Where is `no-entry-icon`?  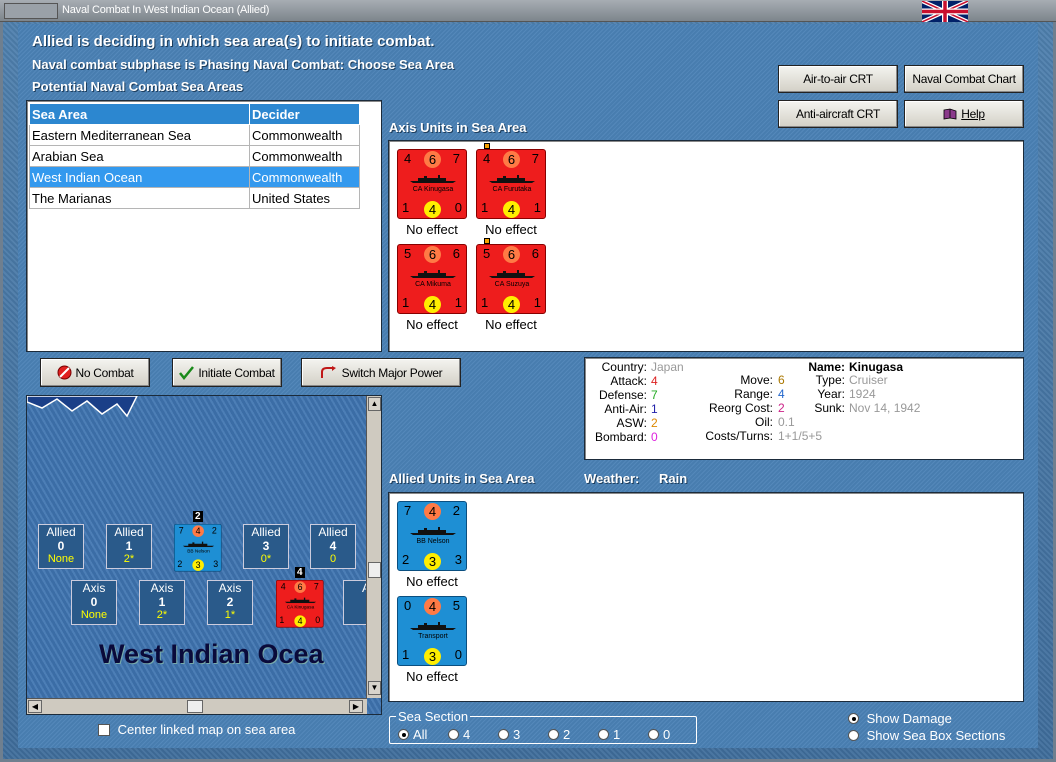
no-entry-icon is located at coordinates (64, 372).